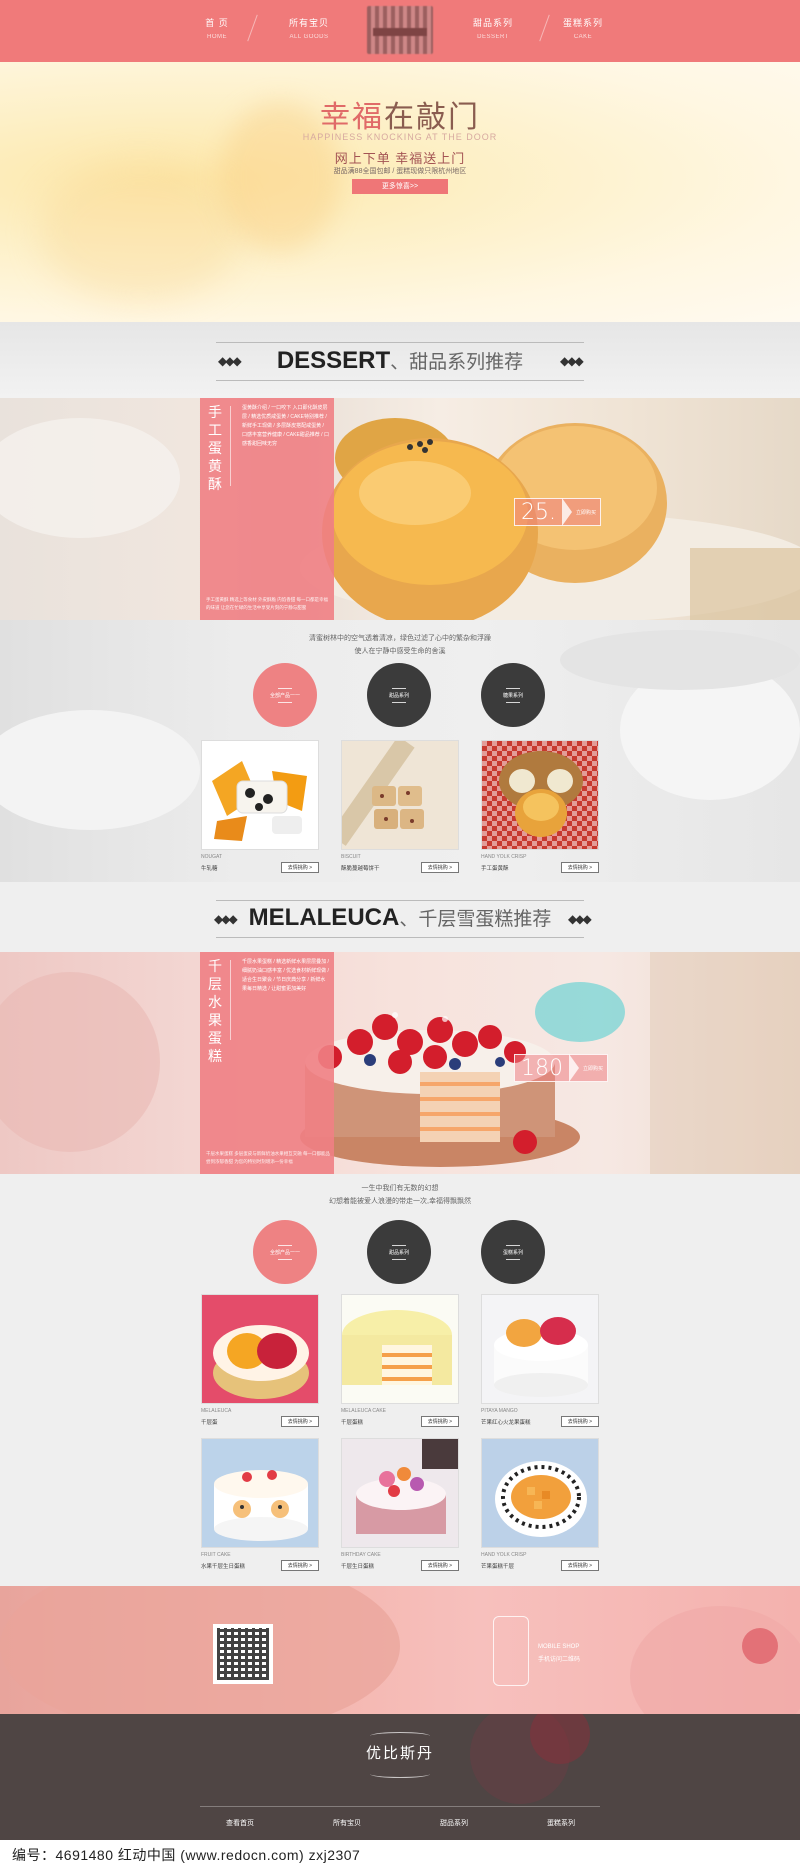 This screenshot has height=1867, width=800. Describe the element at coordinates (400, 1806) in the screenshot. I see `footer-divider` at that location.